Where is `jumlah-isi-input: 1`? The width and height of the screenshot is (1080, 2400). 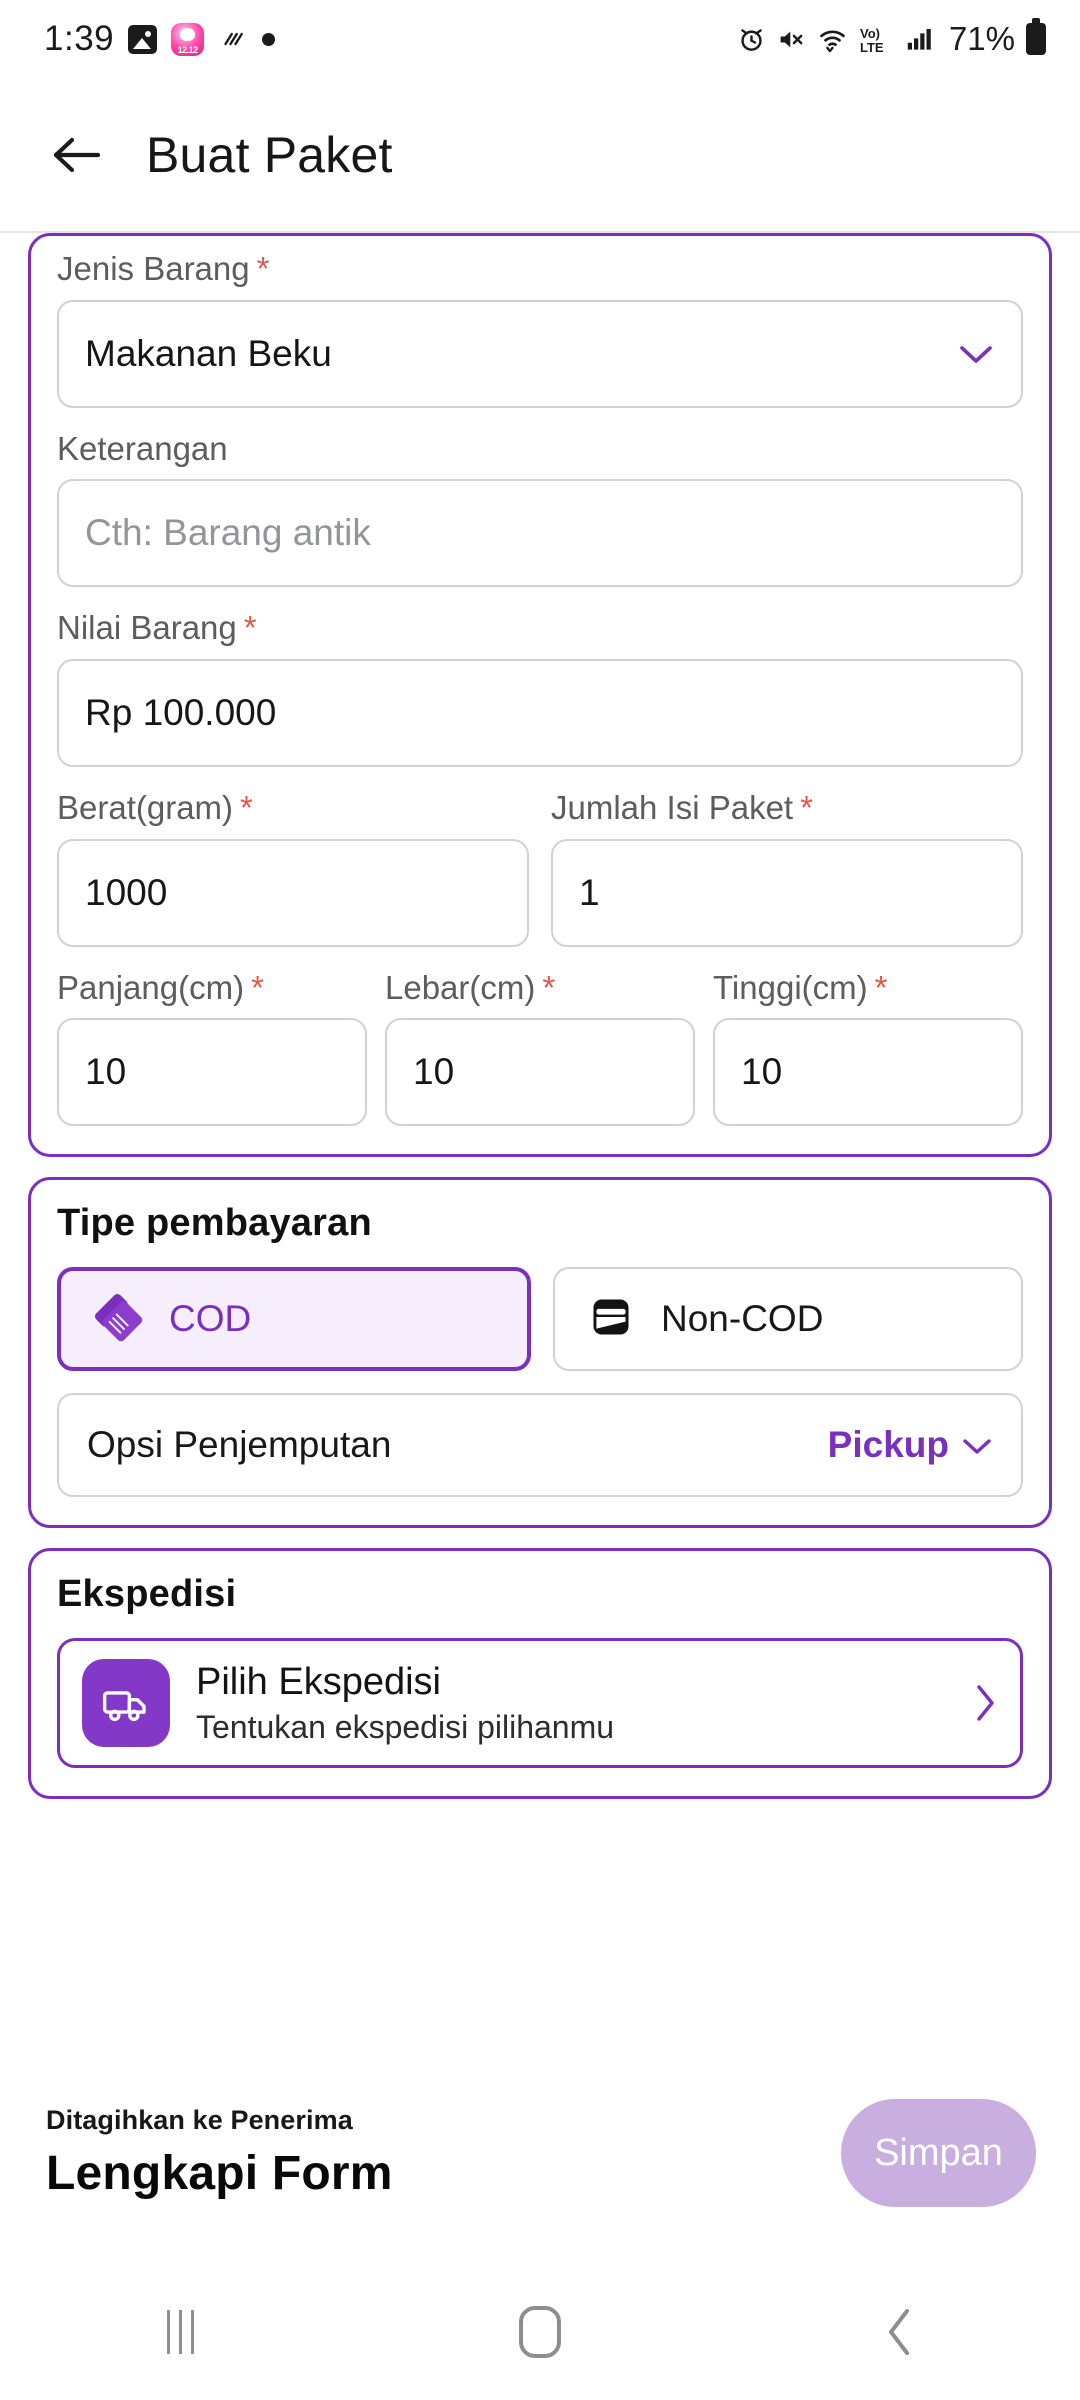
jumlah-isi-input: 1 is located at coordinates (787, 892).